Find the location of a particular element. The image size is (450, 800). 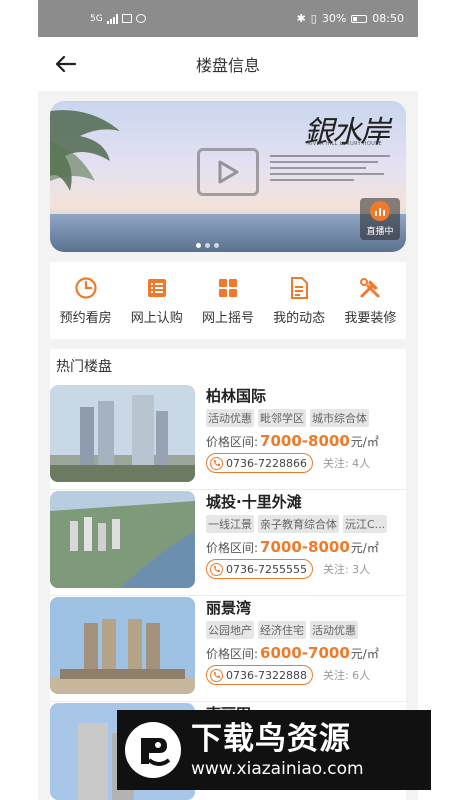

quick-item-label: 我要装修 is located at coordinates (370, 318).